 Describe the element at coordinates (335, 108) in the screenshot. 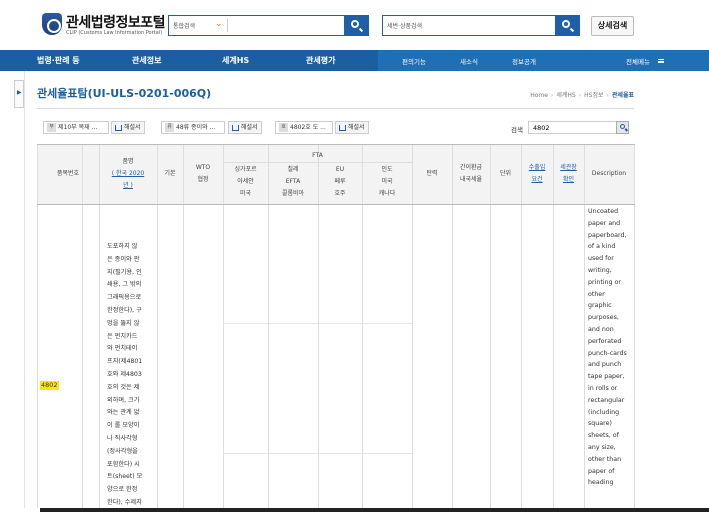

I see `title-divider` at that location.